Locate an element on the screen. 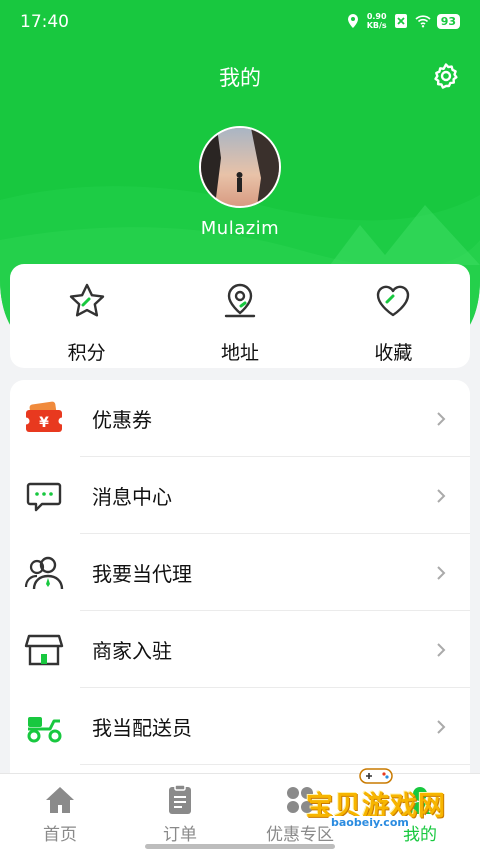  location-status-icon is located at coordinates (352, 21).